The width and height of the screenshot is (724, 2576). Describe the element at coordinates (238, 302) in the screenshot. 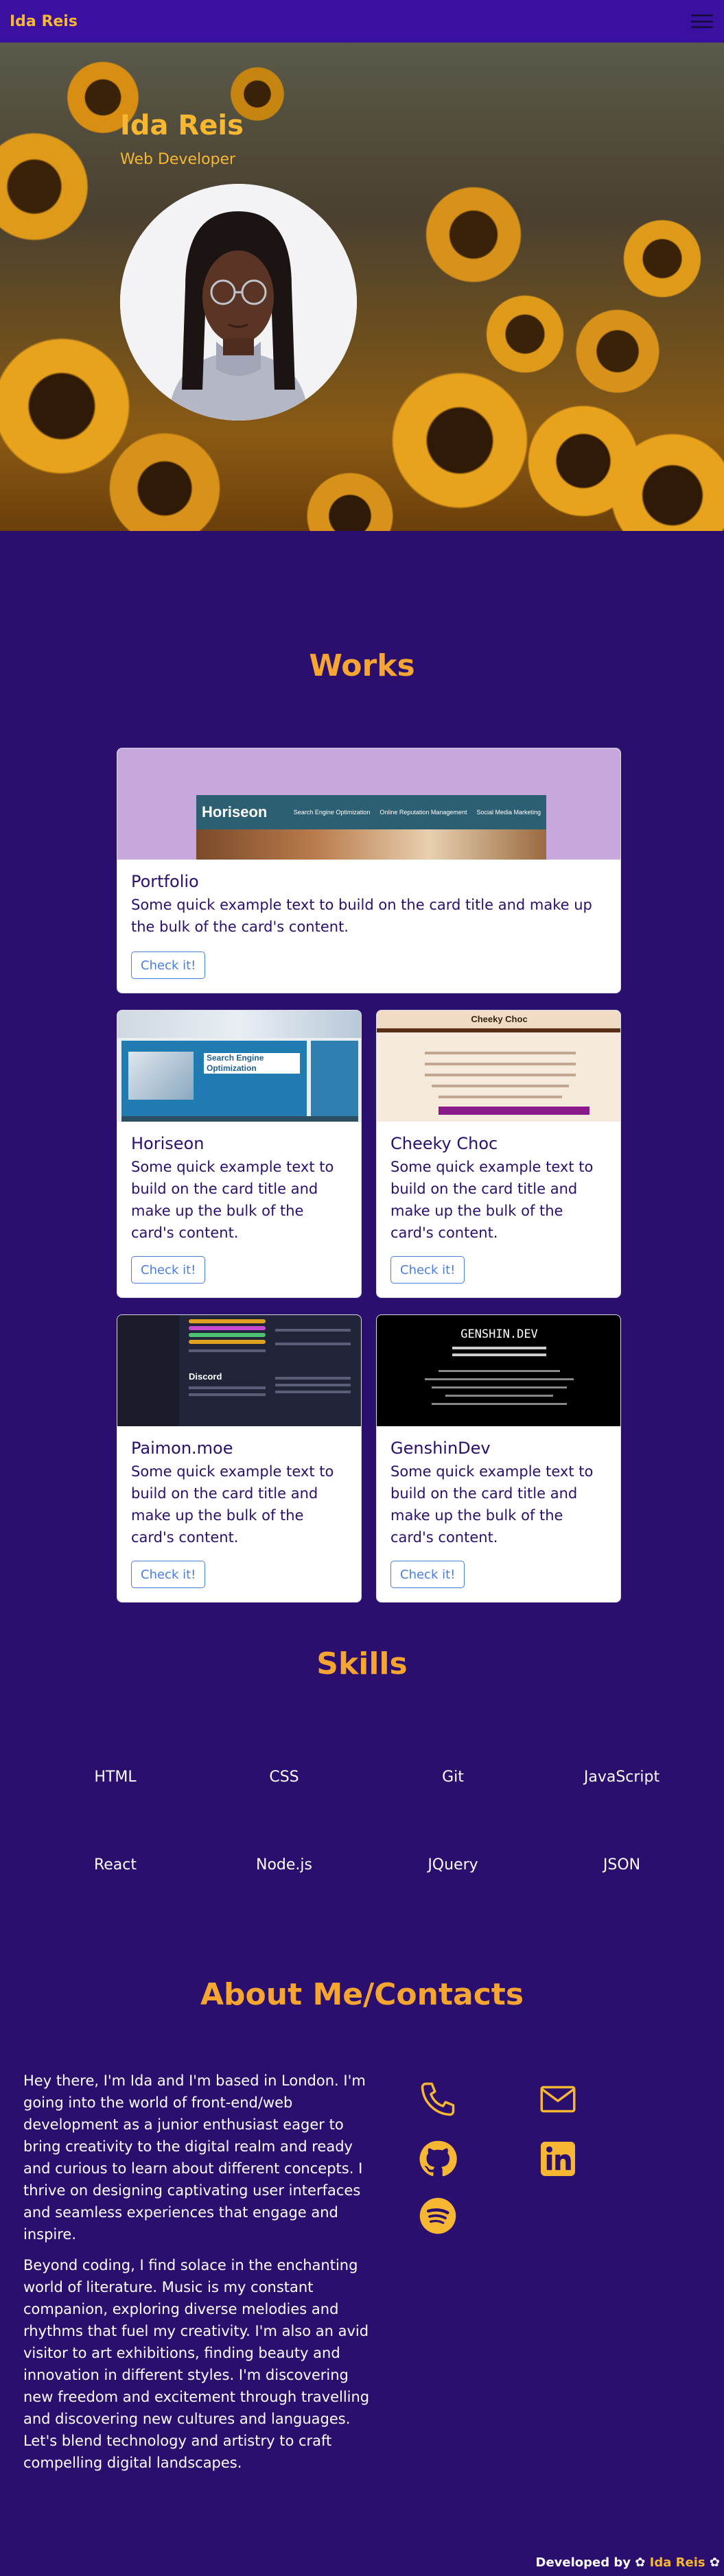

I see `profile-photo` at that location.